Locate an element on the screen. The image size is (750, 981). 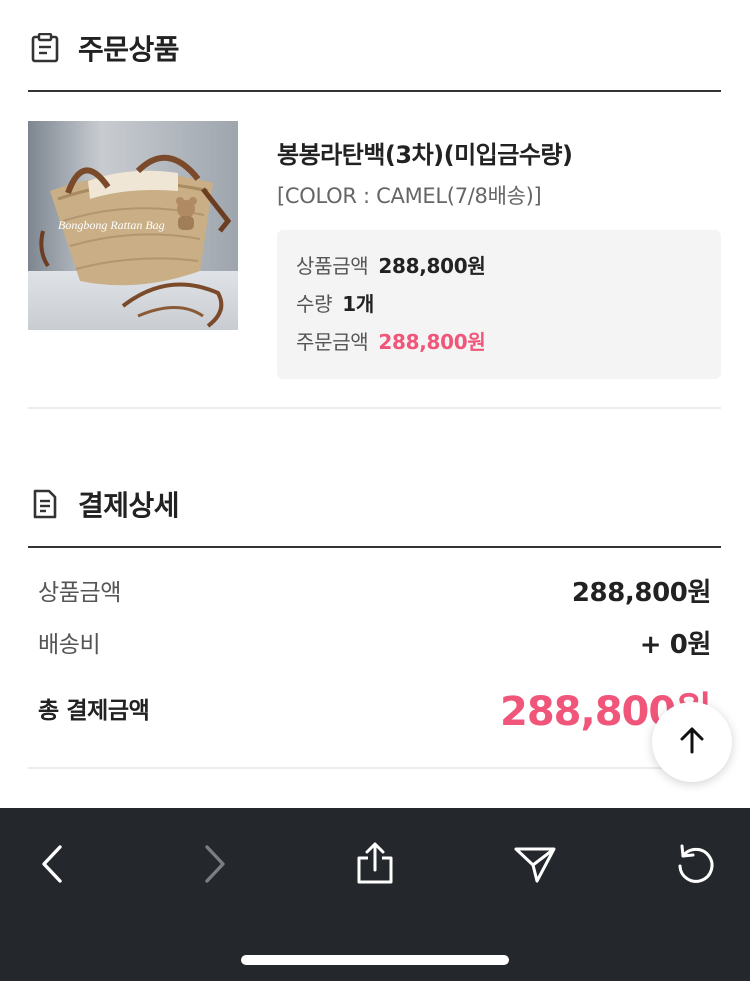
payment-section-divider is located at coordinates (374, 547).